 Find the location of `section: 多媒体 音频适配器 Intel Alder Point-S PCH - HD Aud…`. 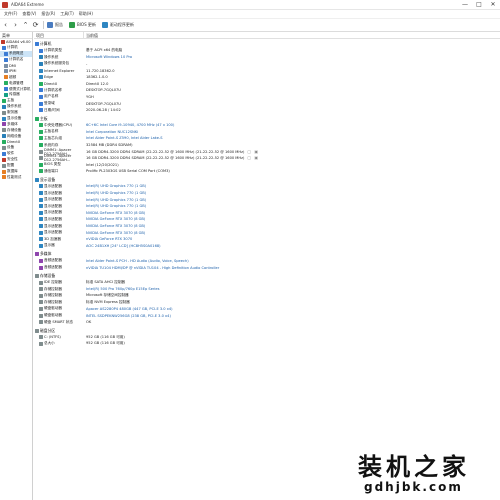

section: 多媒体 音频适配器 Intel Alder Point-S PCH - HD Aud… is located at coordinates (267, 261).